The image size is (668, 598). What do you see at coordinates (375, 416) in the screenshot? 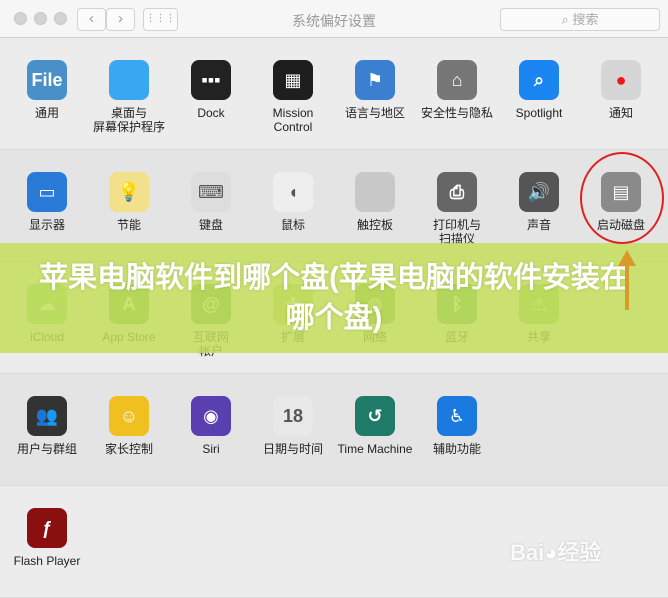
I see `time-machine-icon: ↺` at bounding box center [375, 416].